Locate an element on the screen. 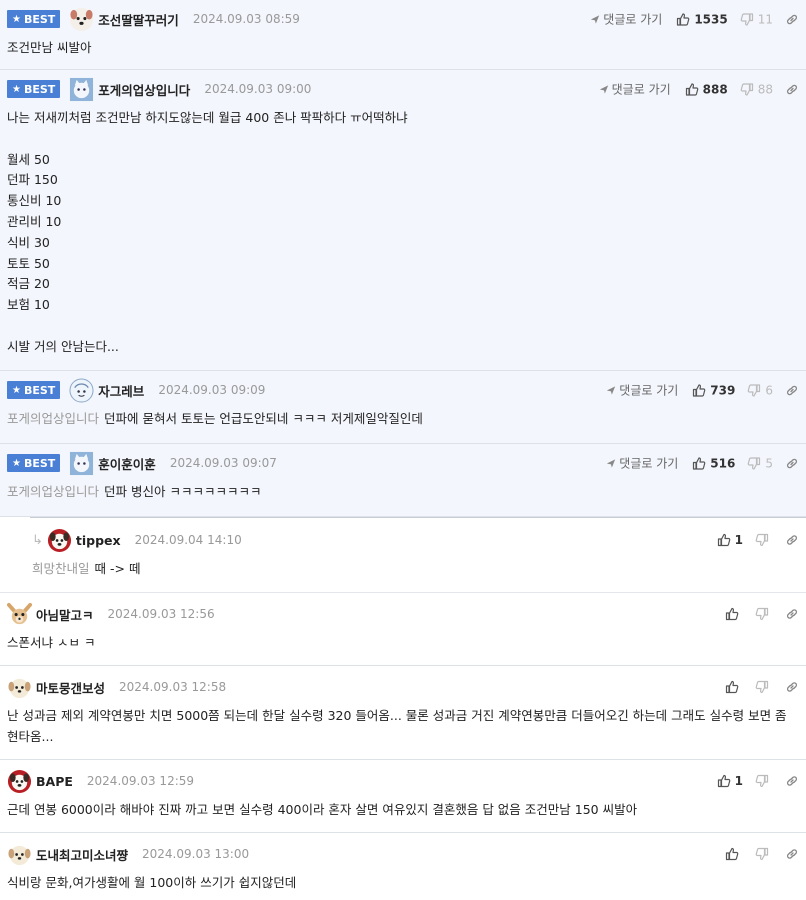  goto-reply-label: 댓글로 가기 is located at coordinates (649, 463).